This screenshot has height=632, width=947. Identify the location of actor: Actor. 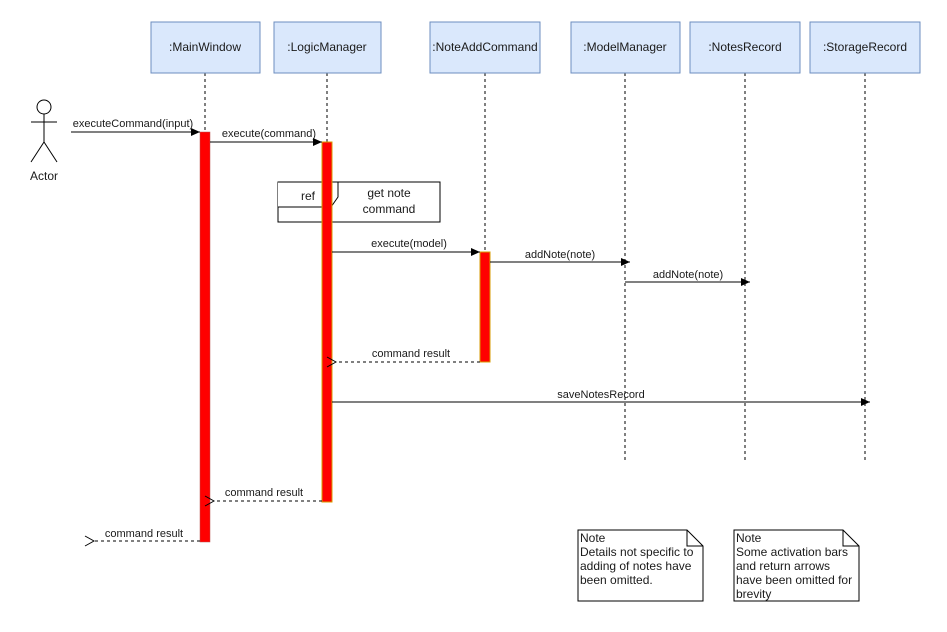
(44, 141).